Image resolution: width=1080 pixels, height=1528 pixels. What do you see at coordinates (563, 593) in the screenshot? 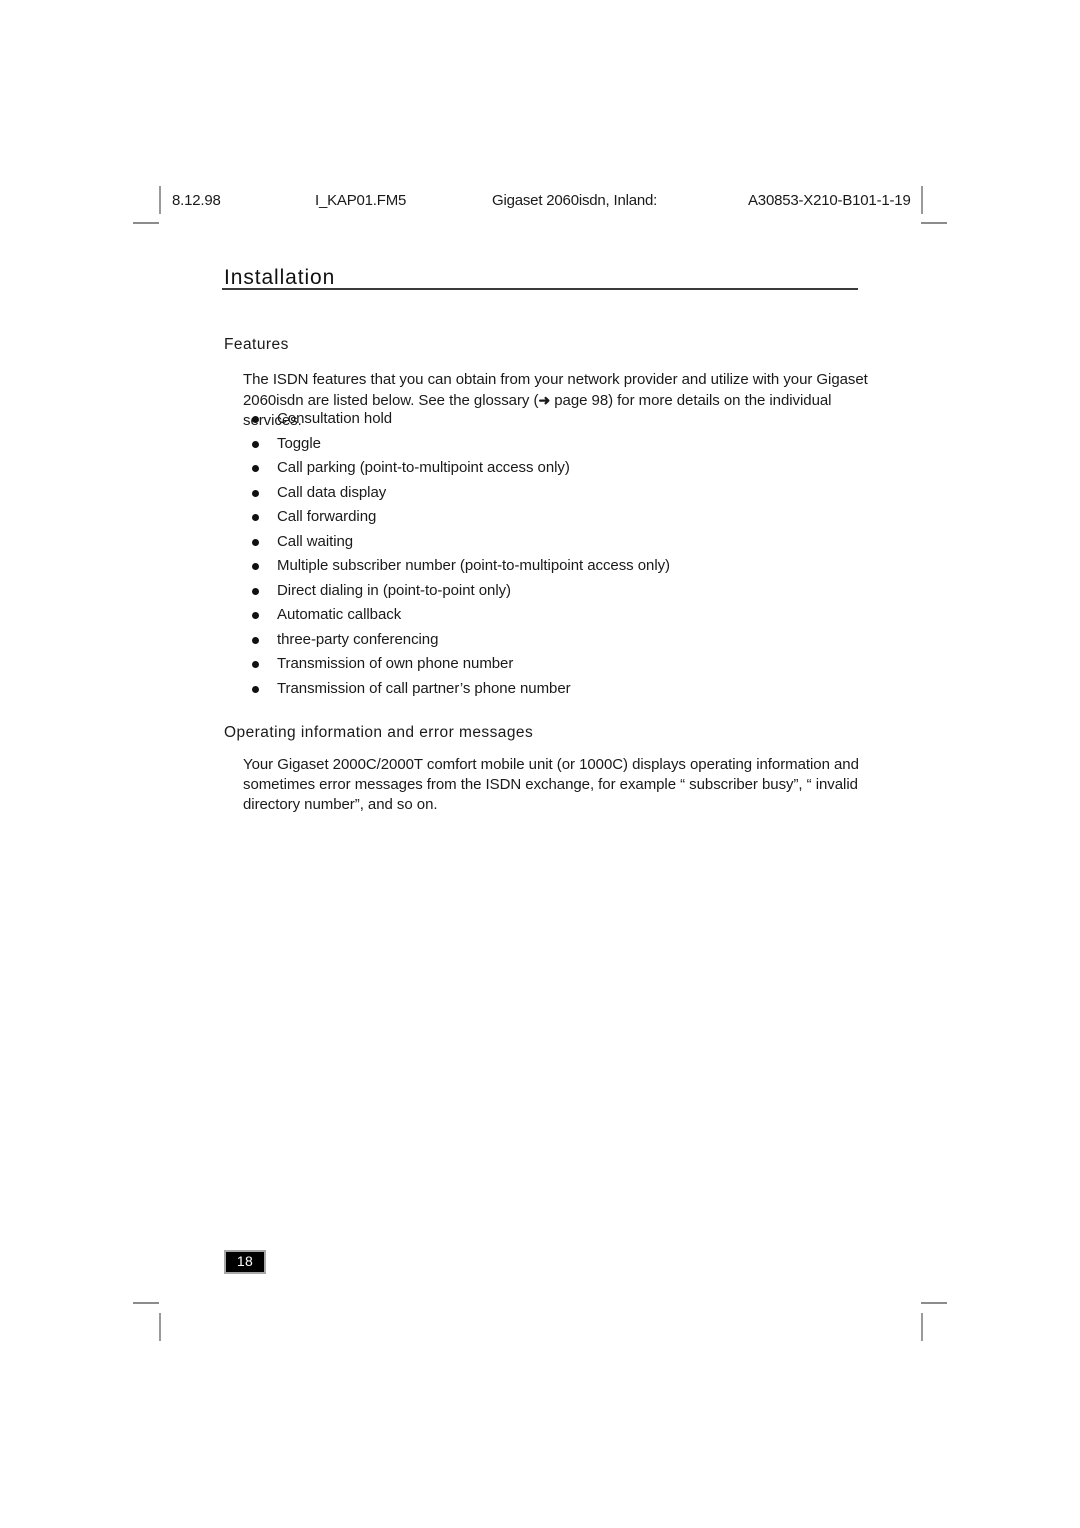
I see `list-item: Direct dialing in (point-to-point only)` at bounding box center [563, 593].